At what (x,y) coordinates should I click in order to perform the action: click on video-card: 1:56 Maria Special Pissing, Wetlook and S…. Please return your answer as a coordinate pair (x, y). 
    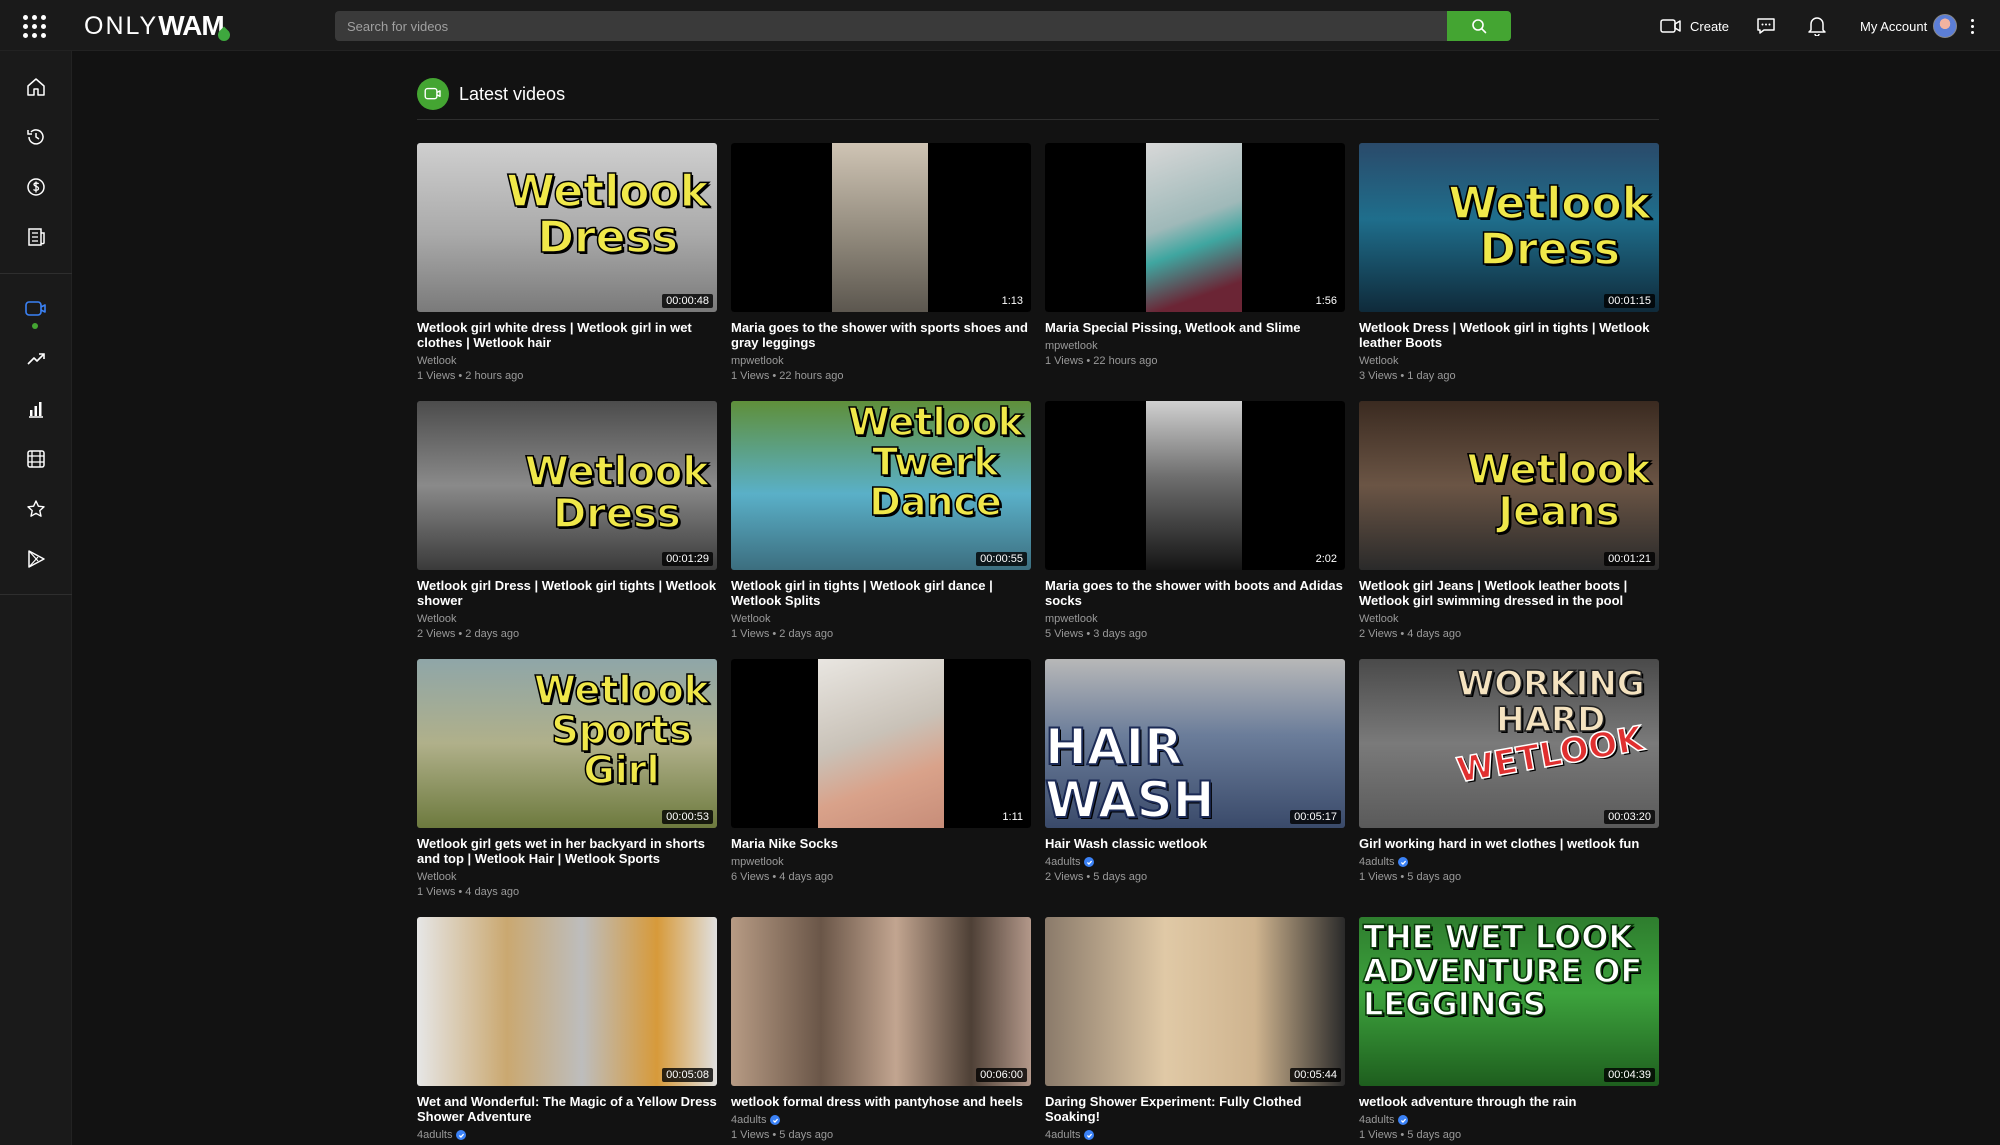
    Looking at the image, I should click on (1195, 272).